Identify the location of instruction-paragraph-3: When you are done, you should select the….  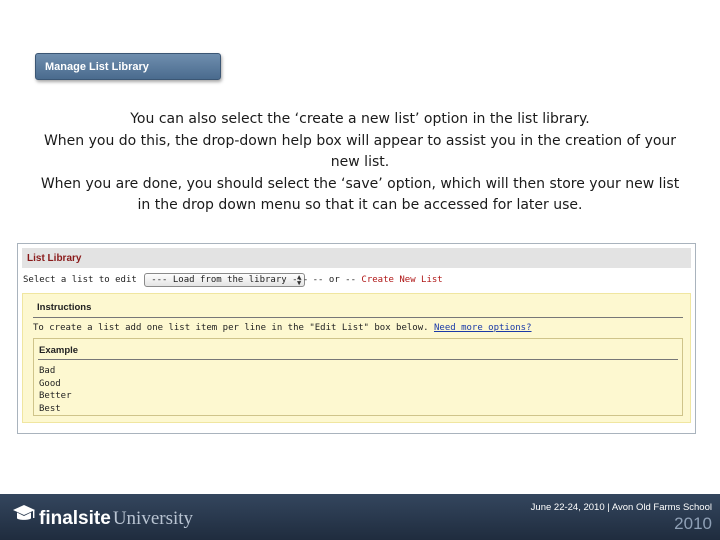
(360, 194).